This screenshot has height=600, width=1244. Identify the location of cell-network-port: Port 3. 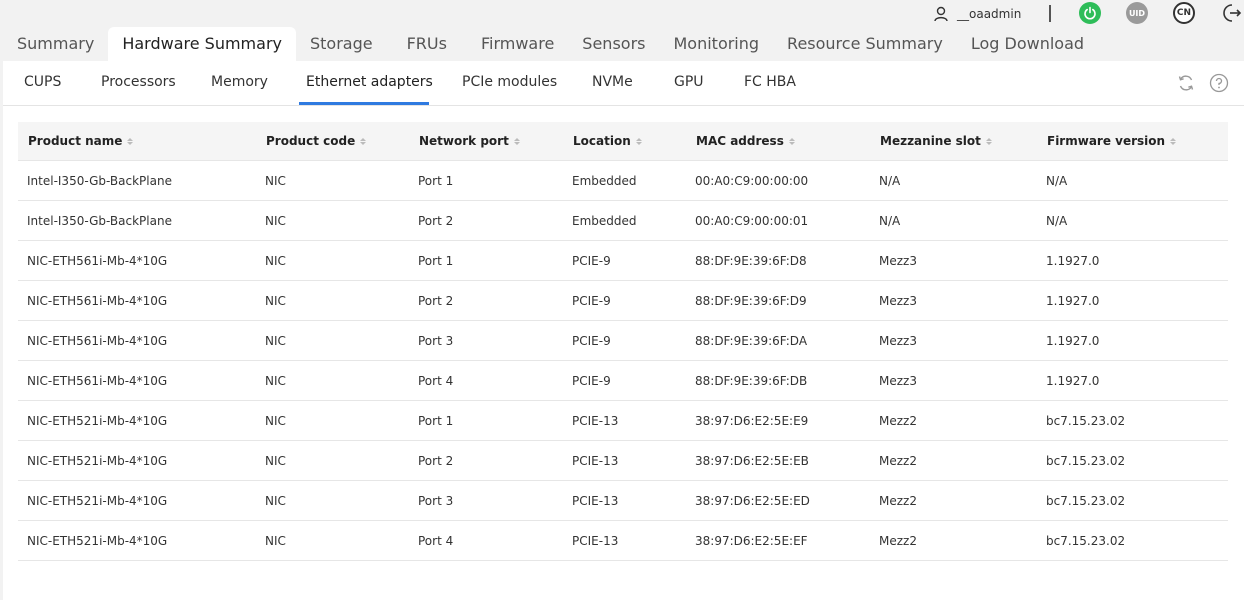
(436, 501).